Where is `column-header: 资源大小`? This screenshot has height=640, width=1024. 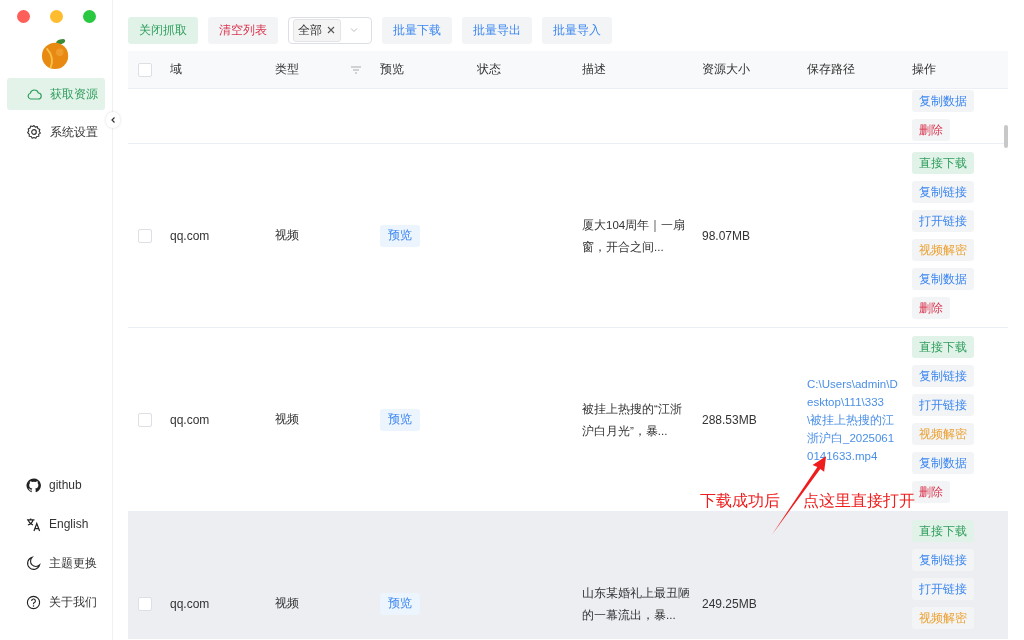
column-header: 资源大小 is located at coordinates (726, 69).